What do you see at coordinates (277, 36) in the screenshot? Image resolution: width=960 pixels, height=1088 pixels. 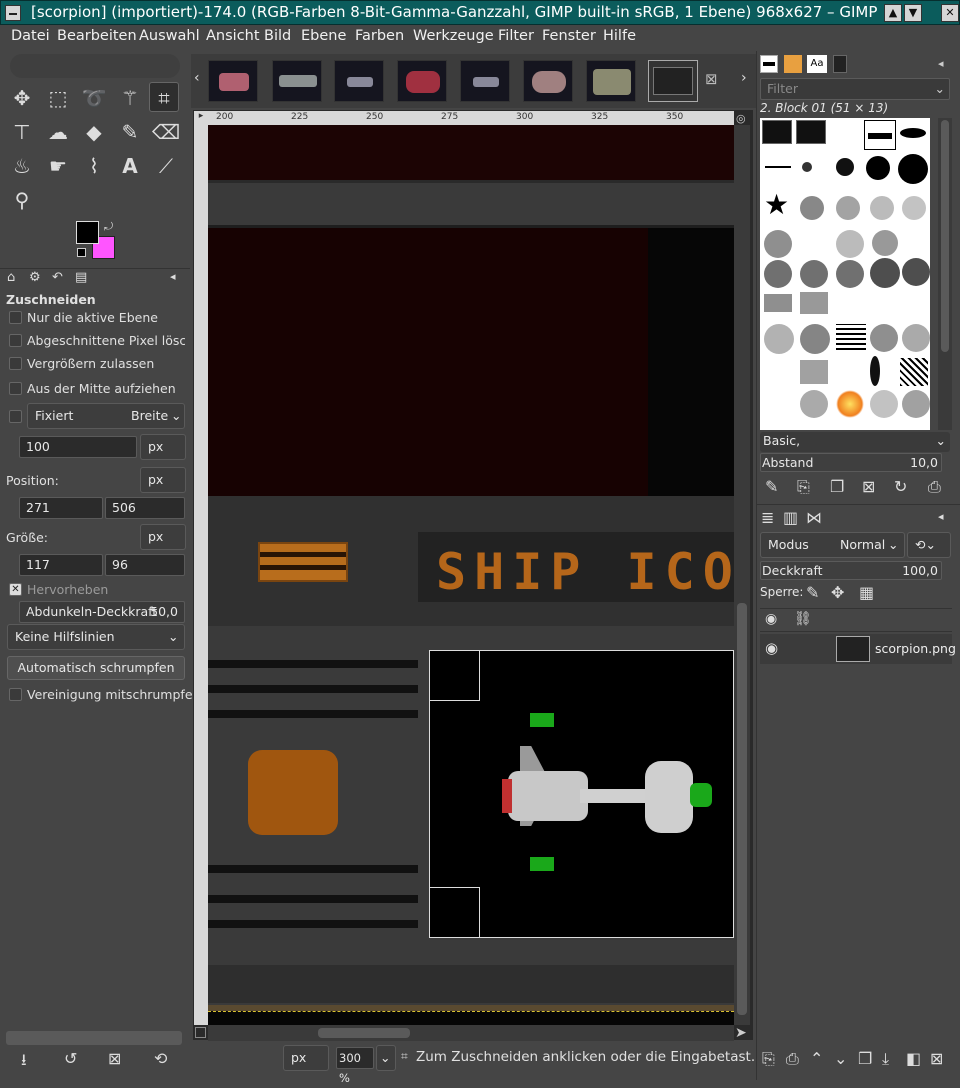 I see `menu-bild: Bild` at bounding box center [277, 36].